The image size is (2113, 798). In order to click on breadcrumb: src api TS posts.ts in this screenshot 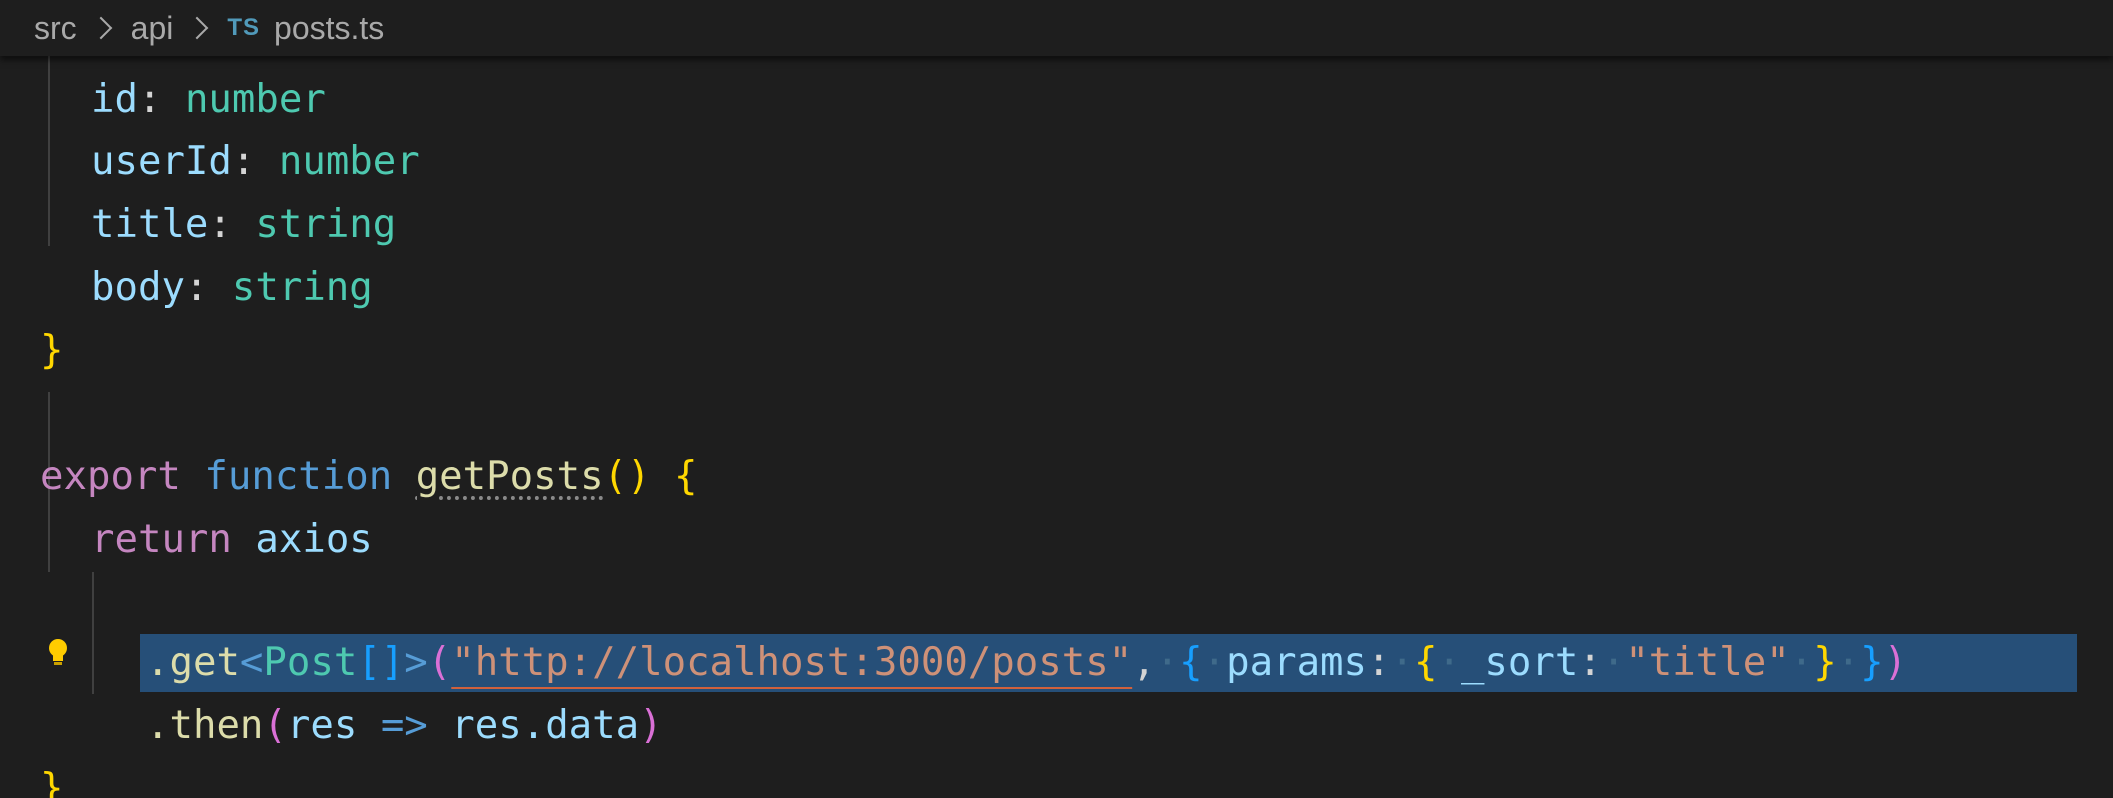, I will do `click(1056, 28)`.